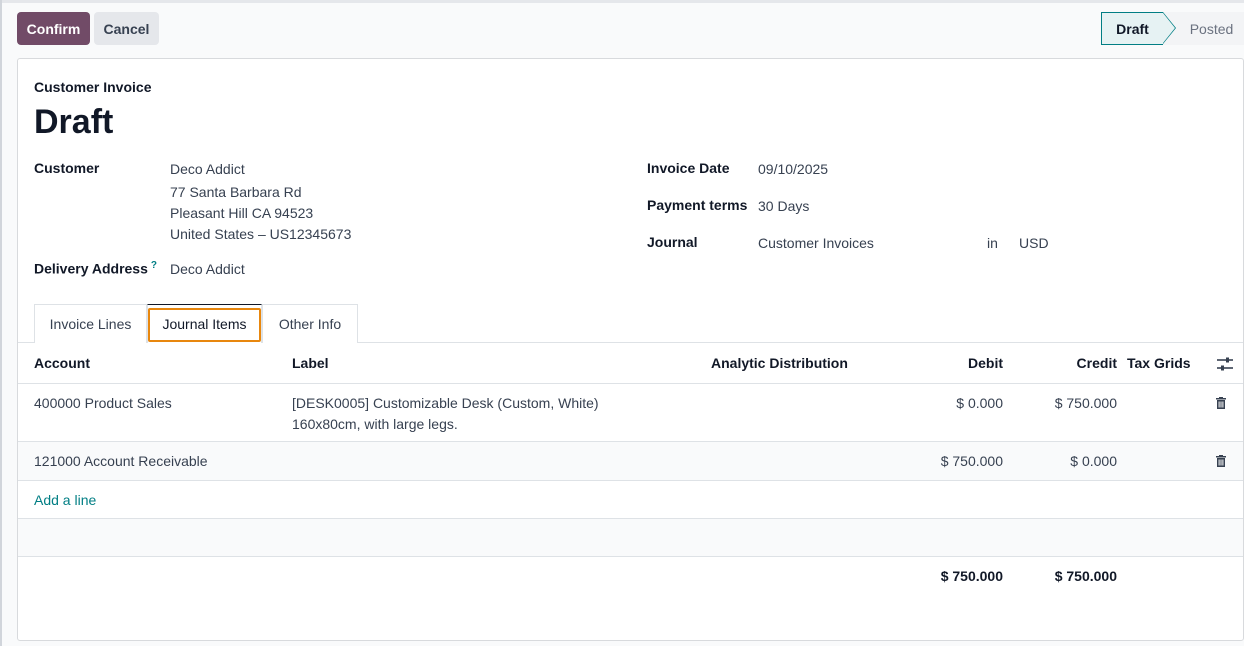  What do you see at coordinates (53, 28) in the screenshot?
I see `confirm-button: Confirm` at bounding box center [53, 28].